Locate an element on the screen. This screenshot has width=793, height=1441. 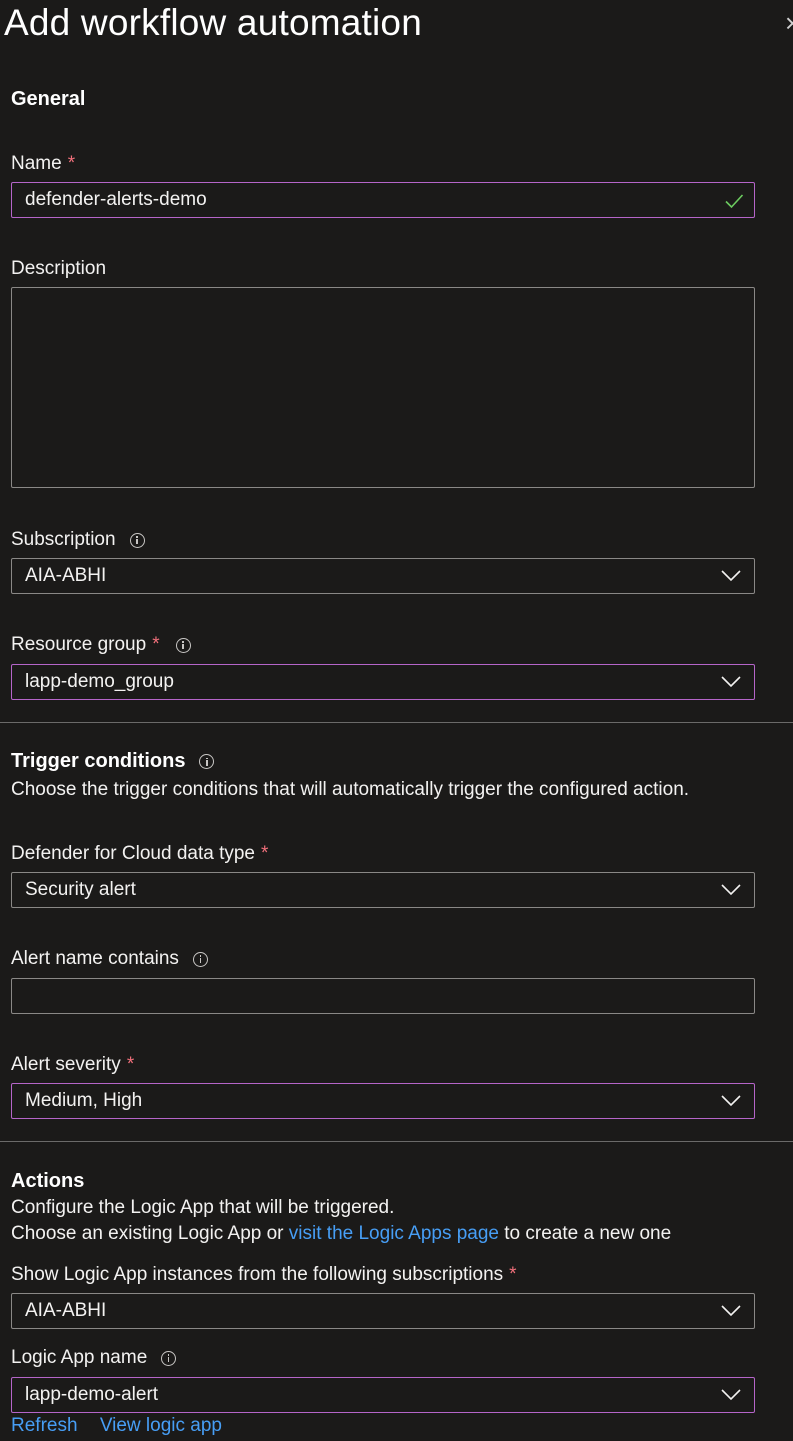
logic-app-name-value: lapp-demo-alert is located at coordinates (92, 1394).